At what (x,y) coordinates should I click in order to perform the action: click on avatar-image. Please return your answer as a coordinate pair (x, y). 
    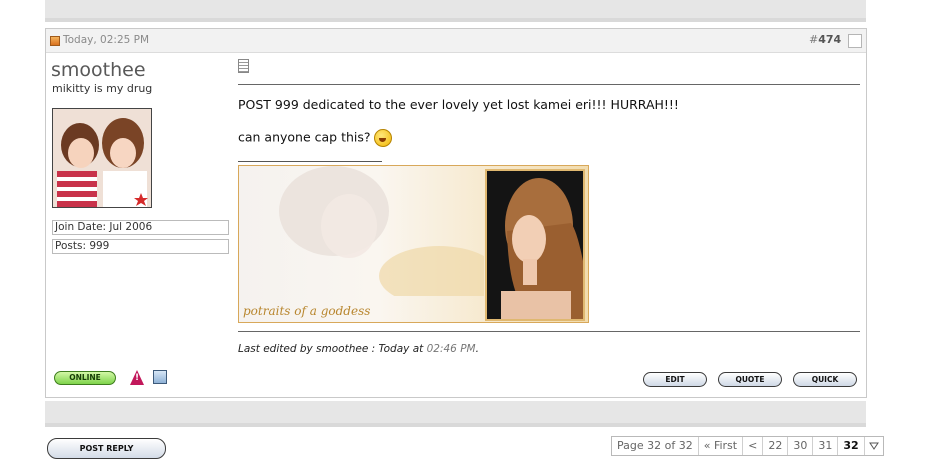
    Looking at the image, I should click on (102, 158).